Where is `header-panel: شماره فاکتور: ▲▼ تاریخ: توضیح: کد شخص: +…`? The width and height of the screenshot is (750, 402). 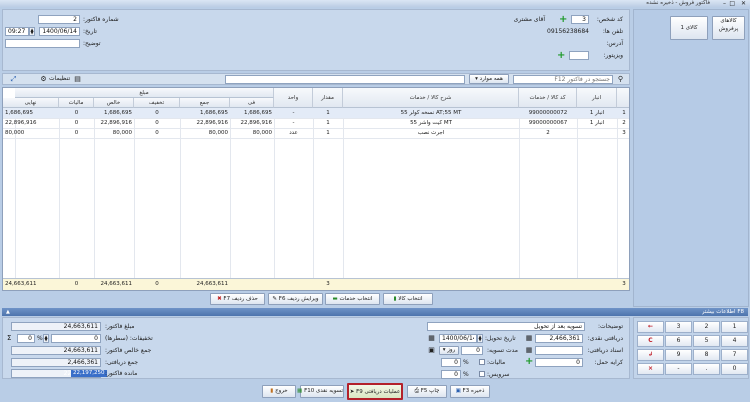 header-panel: شماره فاکتور: ▲▼ تاریخ: توضیح: کد شخص: +… is located at coordinates (316, 40).